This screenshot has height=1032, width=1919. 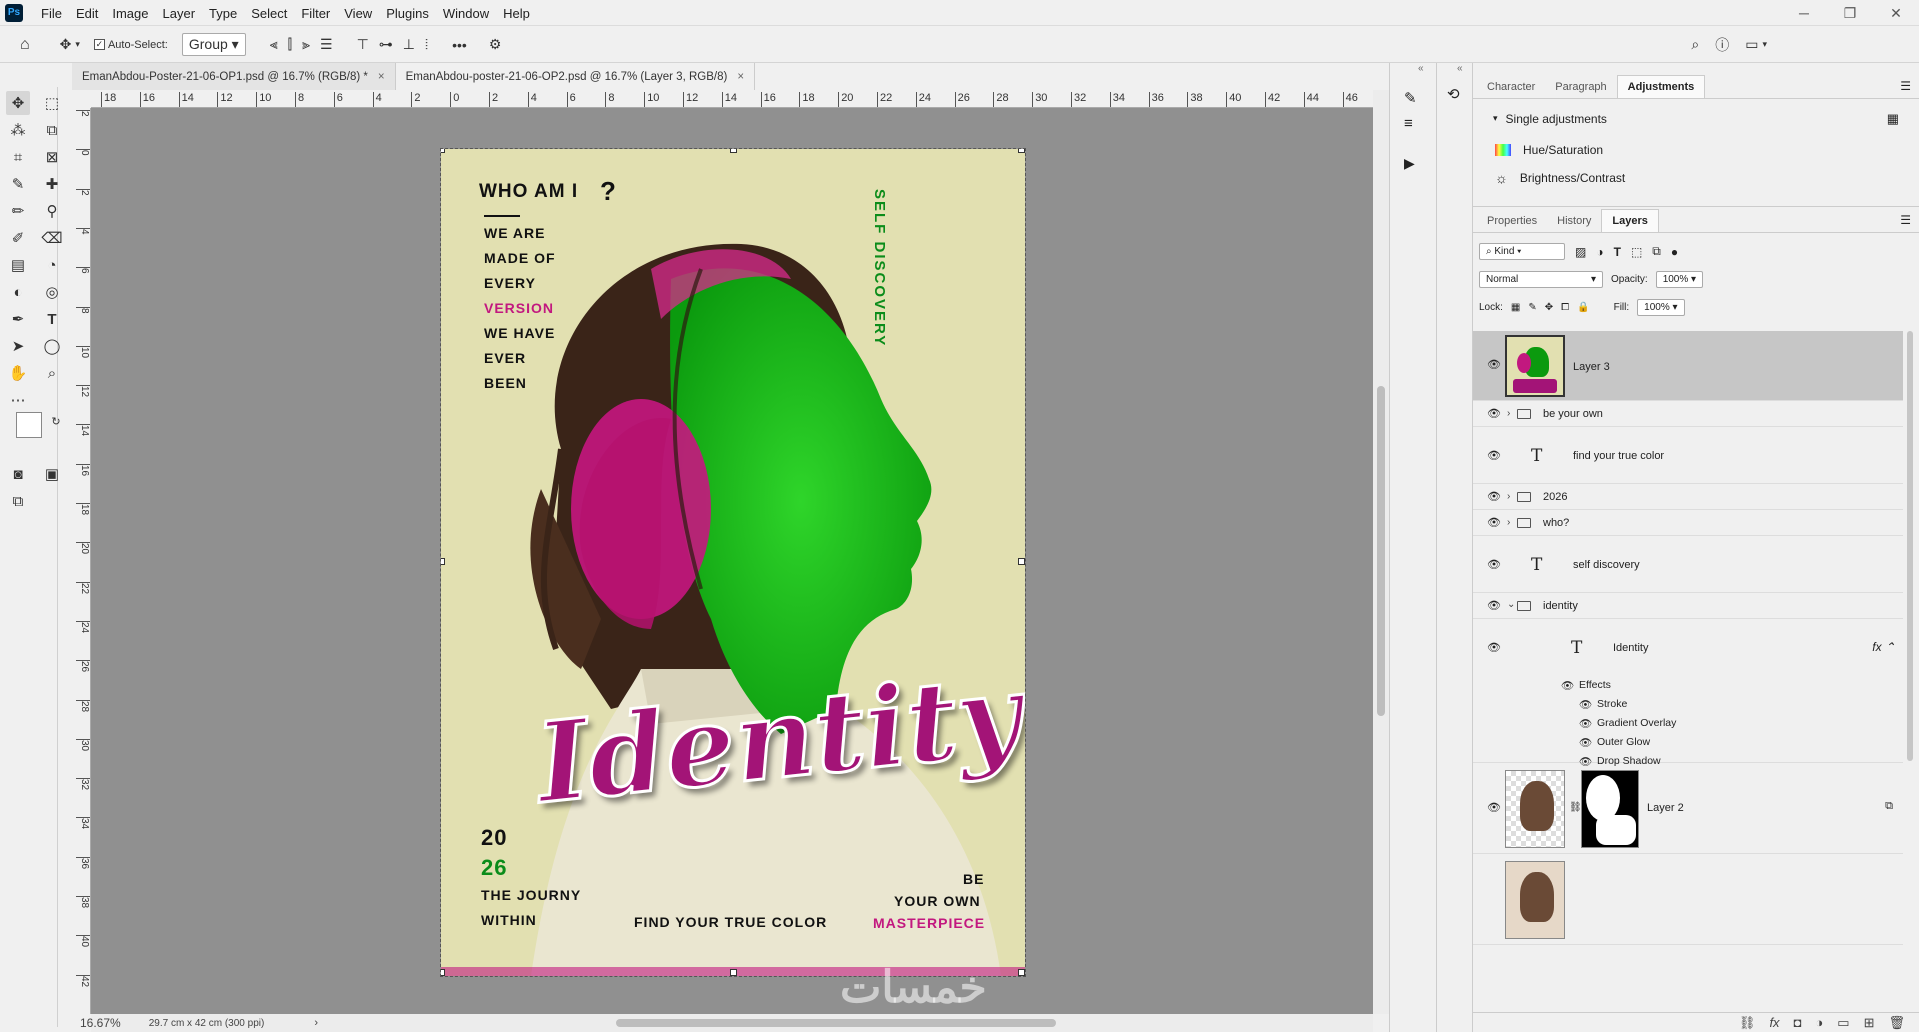 What do you see at coordinates (269, 13) in the screenshot?
I see `menu-select: Select` at bounding box center [269, 13].